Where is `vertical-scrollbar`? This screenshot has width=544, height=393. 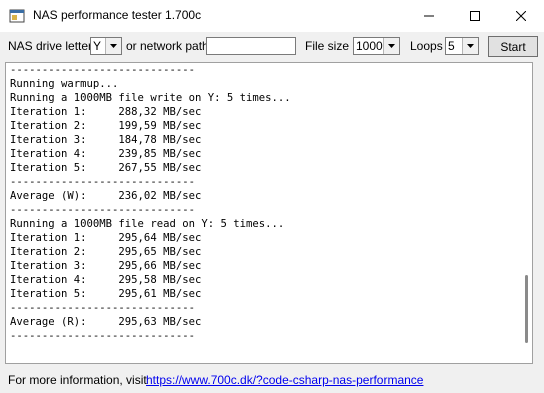 vertical-scrollbar is located at coordinates (526, 309).